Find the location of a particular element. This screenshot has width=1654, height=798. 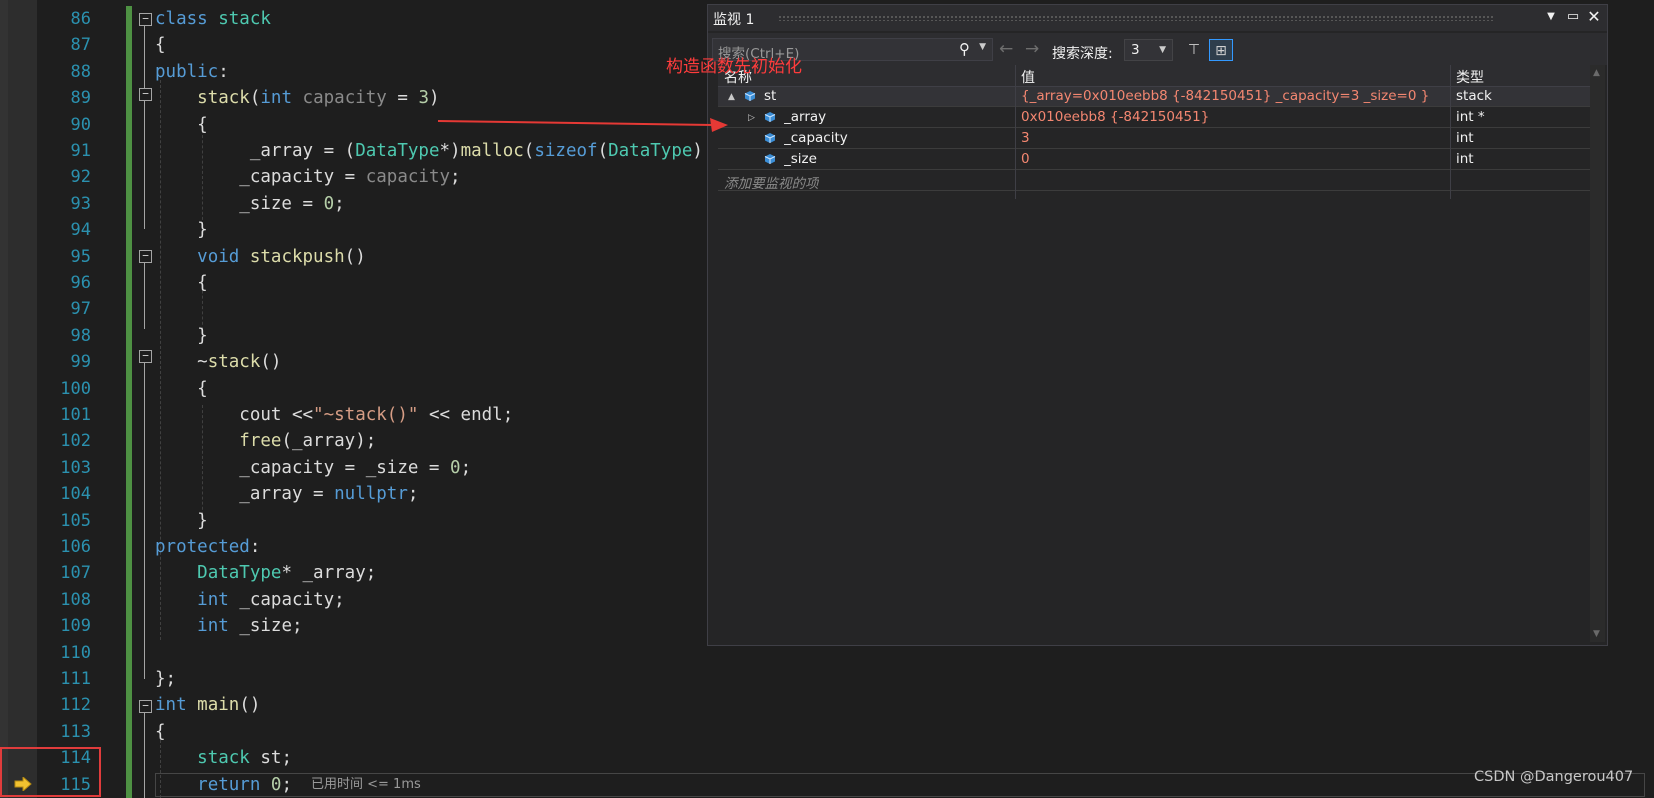

line-number: 112 is located at coordinates (75, 705).